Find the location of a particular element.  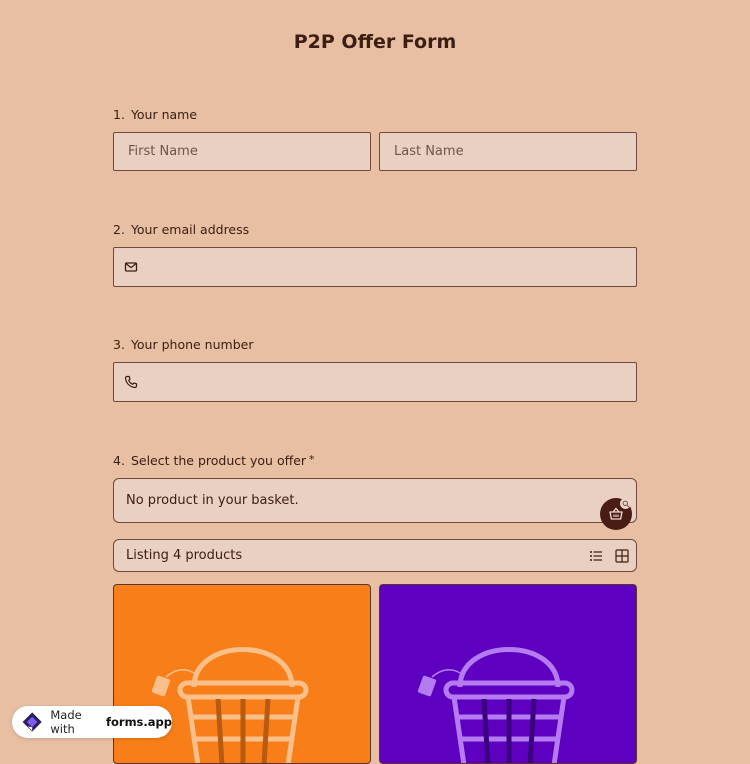

made-with-badge: Made with forms.app is located at coordinates (92, 722).